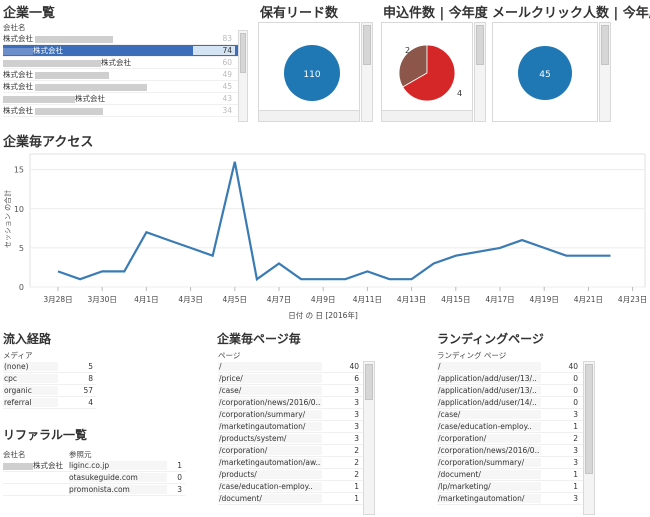  I want to click on pages-row: /marketingautomation/aw.. 2, so click(291, 463).